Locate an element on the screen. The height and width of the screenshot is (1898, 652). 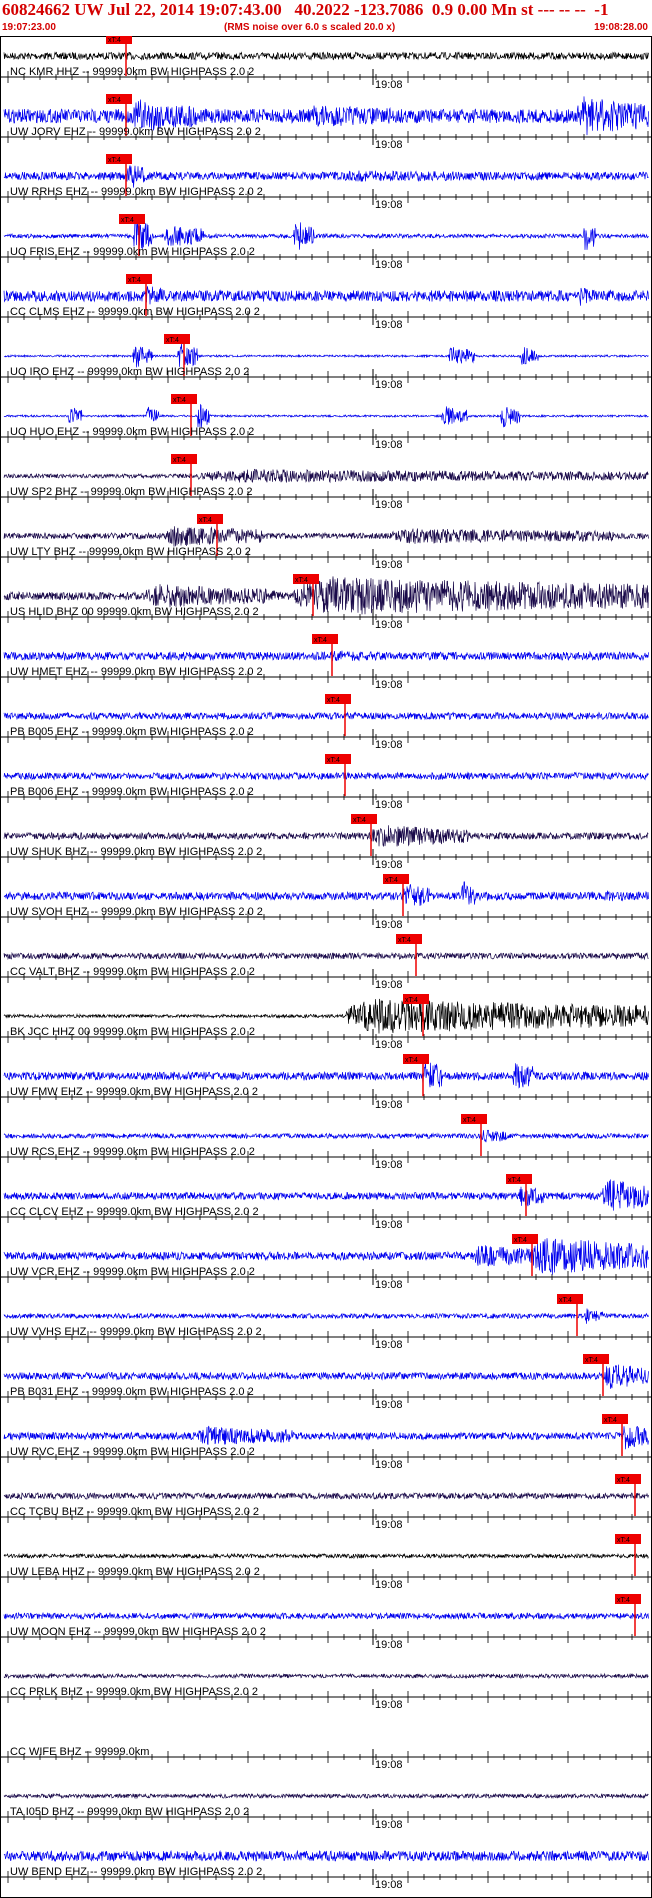
start-time: 19:07:23.00 is located at coordinates (29, 27).